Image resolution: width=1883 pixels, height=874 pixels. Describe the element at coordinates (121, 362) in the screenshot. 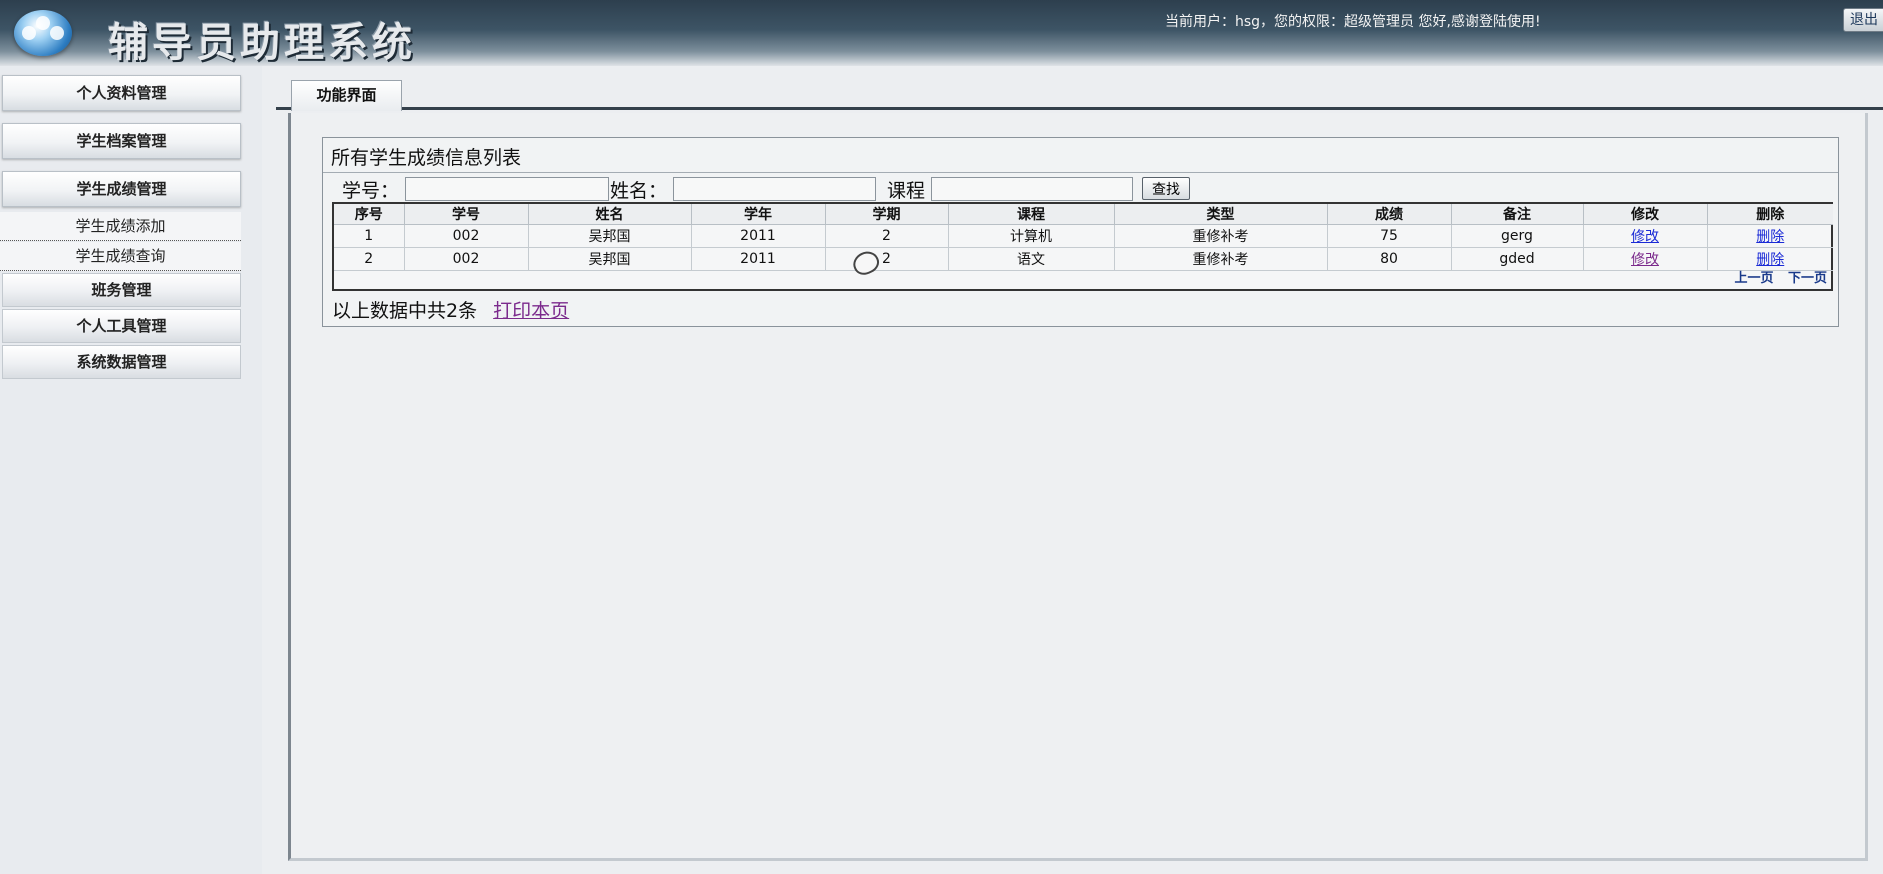

I see `menu-system-data: 系统数据管理` at that location.